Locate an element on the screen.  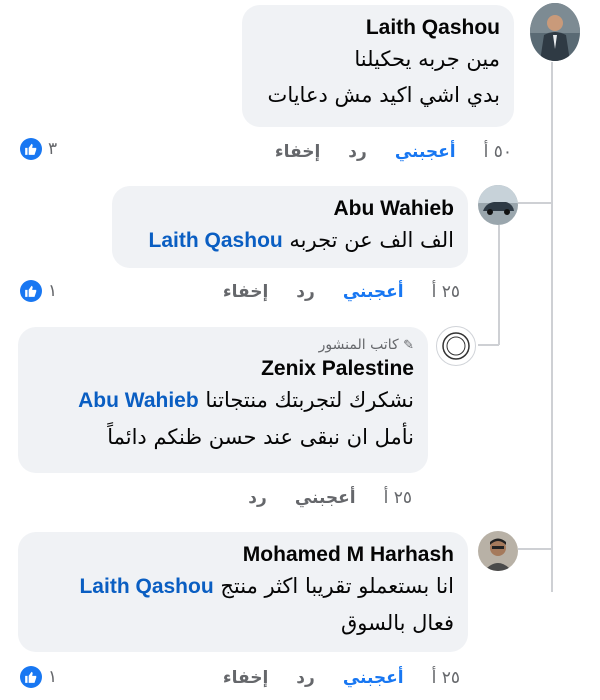
reaction-summary: ٣ is located at coordinates (38, 149).